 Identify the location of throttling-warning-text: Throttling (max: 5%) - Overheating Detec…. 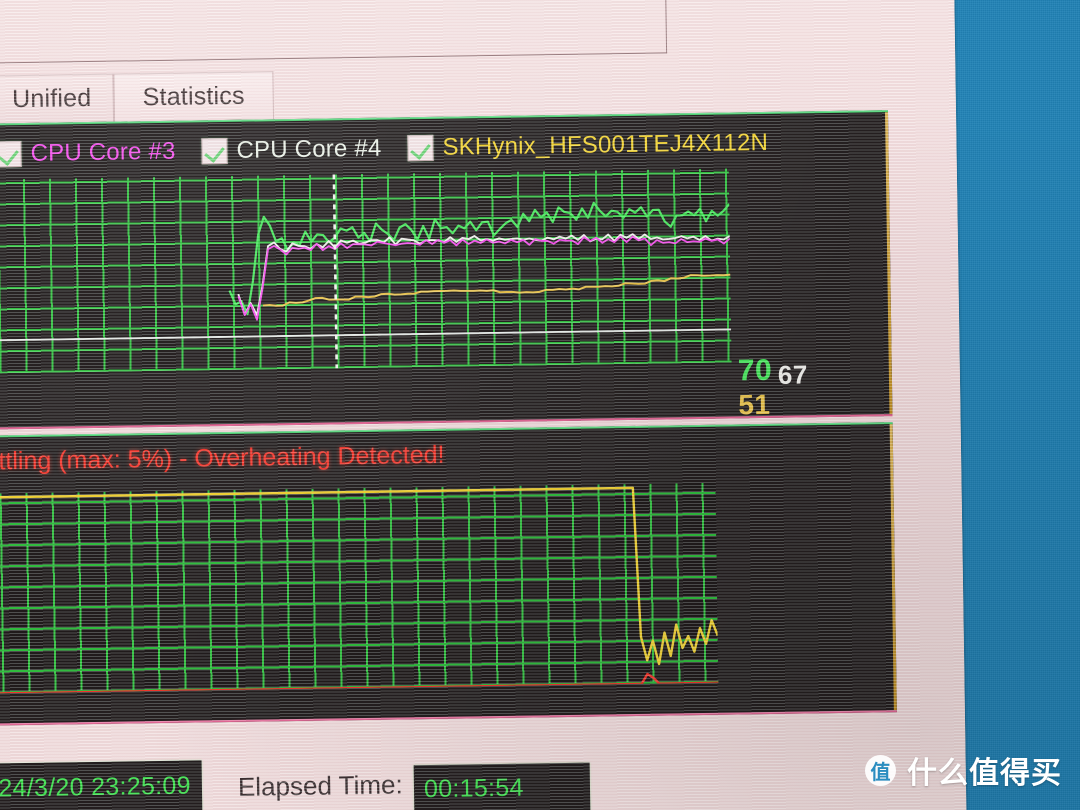
(222, 458).